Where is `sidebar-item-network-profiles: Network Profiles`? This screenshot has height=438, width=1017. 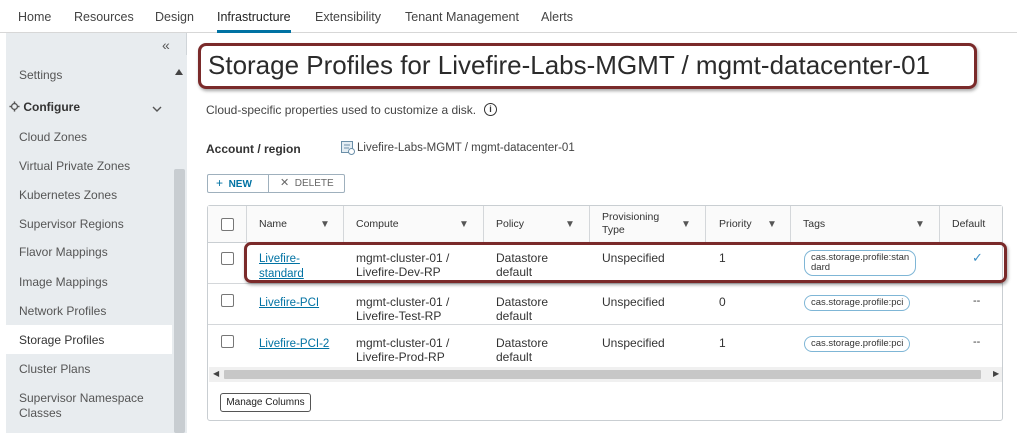
sidebar-item-network-profiles: Network Profiles is located at coordinates (62, 311).